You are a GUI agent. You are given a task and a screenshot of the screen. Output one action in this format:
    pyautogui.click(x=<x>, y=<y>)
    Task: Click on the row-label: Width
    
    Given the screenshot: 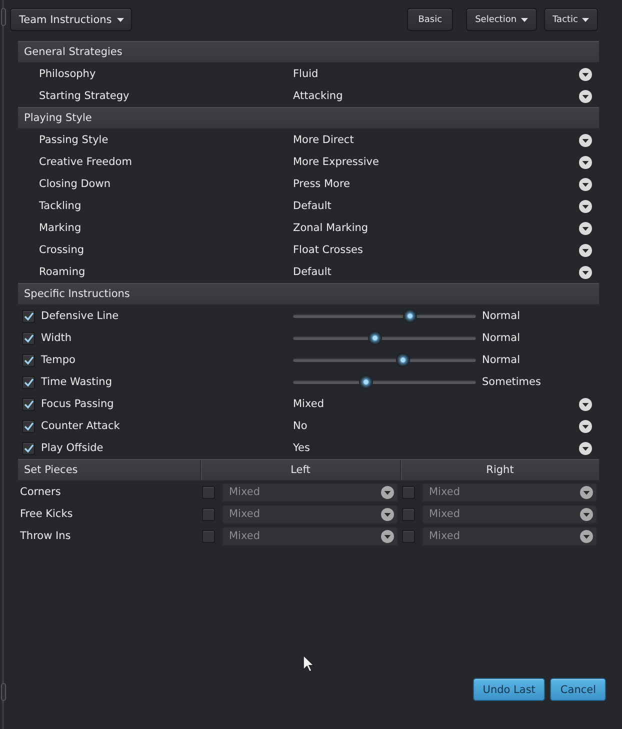 What is the action you would take?
    pyautogui.click(x=56, y=338)
    